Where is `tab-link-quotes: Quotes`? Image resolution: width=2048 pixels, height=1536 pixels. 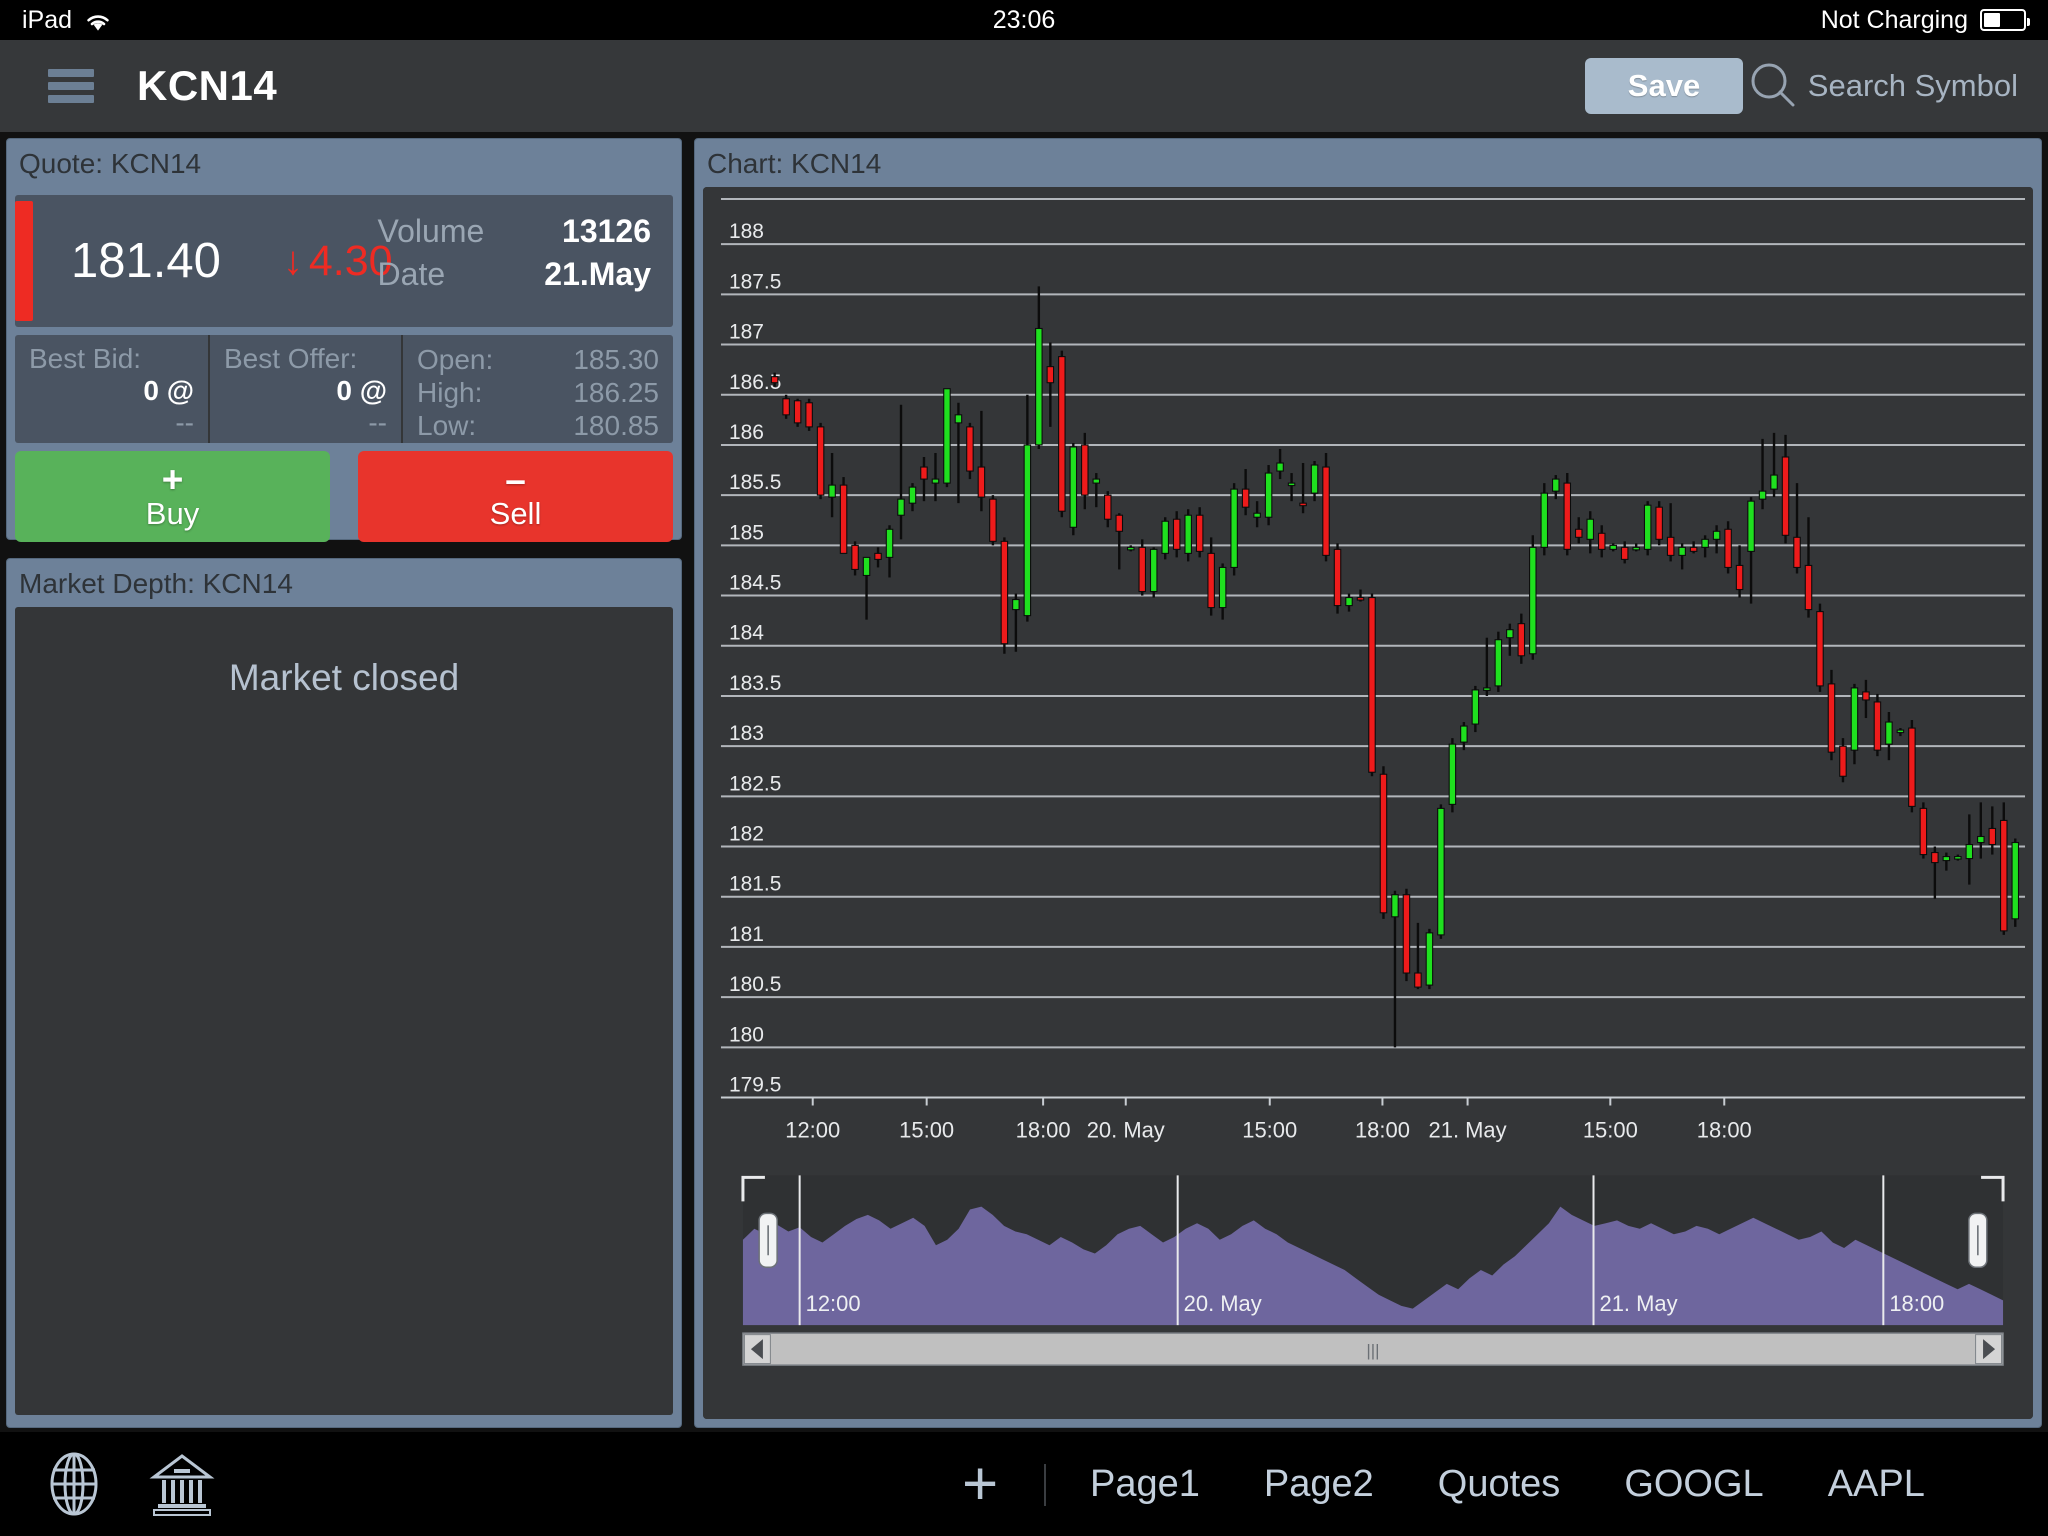
tab-link-quotes: Quotes is located at coordinates (1499, 1484).